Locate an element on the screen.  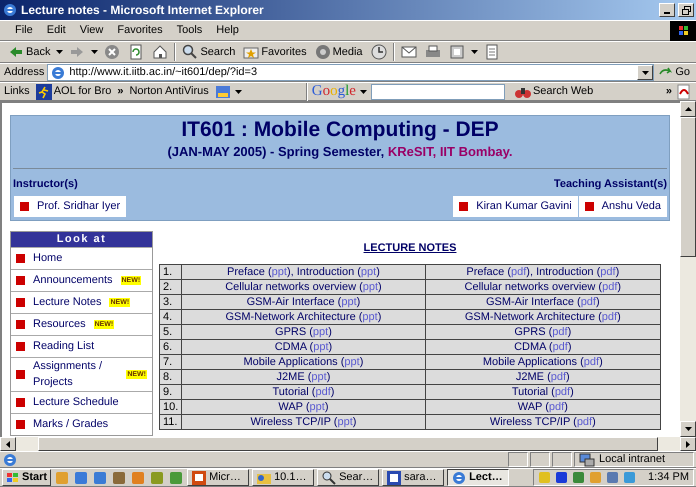
person-entry: Kiran Kumar Gavini is located at coordinates (515, 206).